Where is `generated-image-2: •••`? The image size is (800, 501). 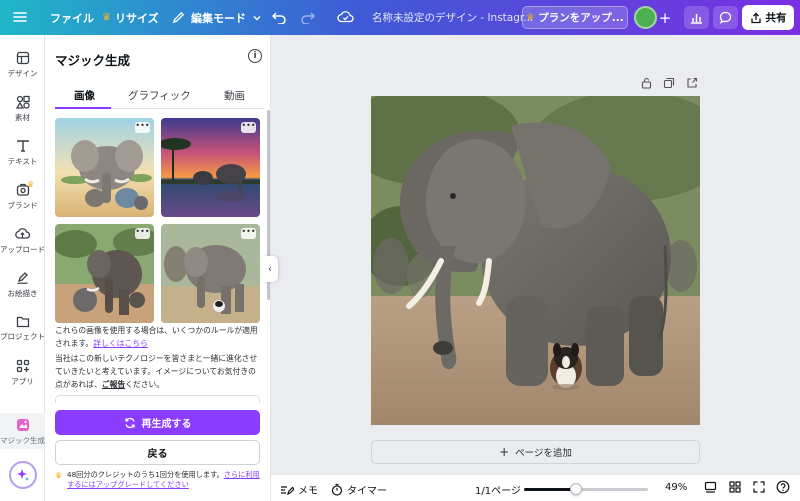 generated-image-2: ••• is located at coordinates (210, 167).